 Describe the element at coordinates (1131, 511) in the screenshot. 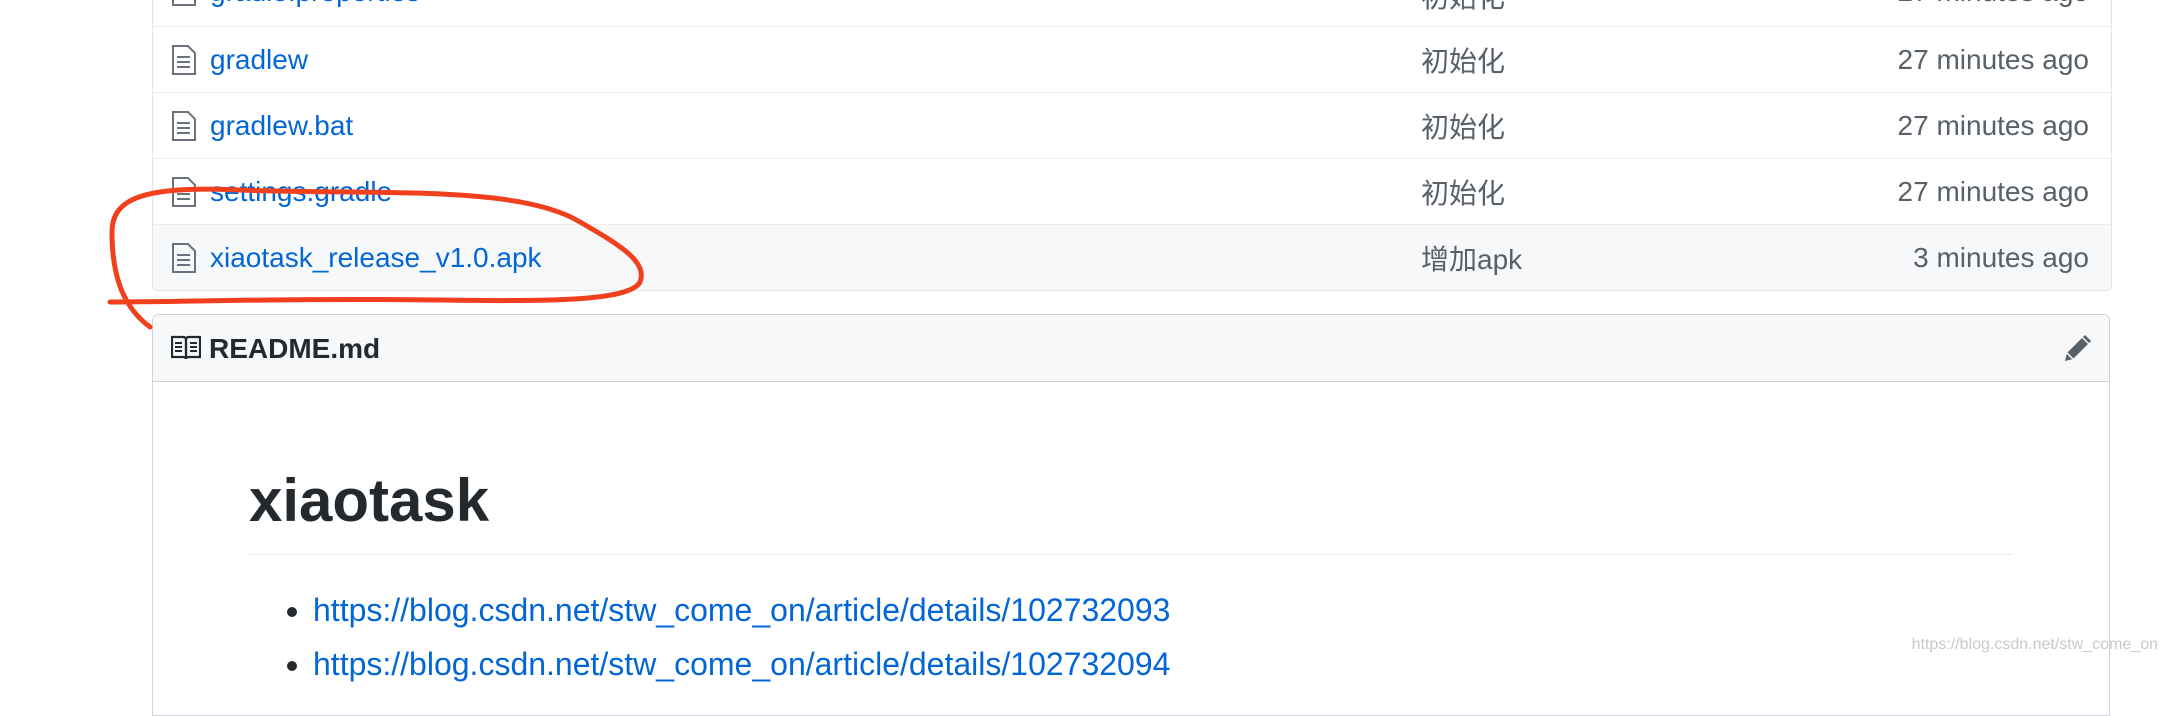

I see `readme-heading: xiaotask` at that location.